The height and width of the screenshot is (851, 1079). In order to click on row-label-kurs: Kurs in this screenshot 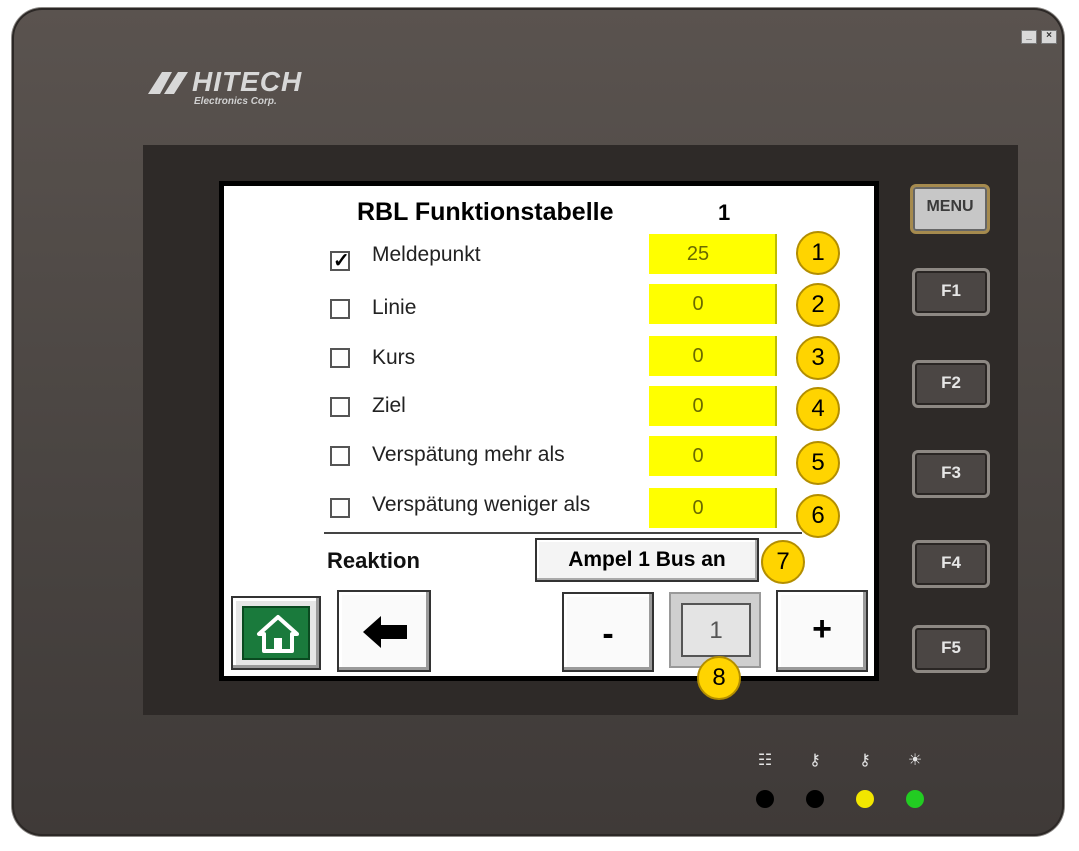, I will do `click(394, 357)`.